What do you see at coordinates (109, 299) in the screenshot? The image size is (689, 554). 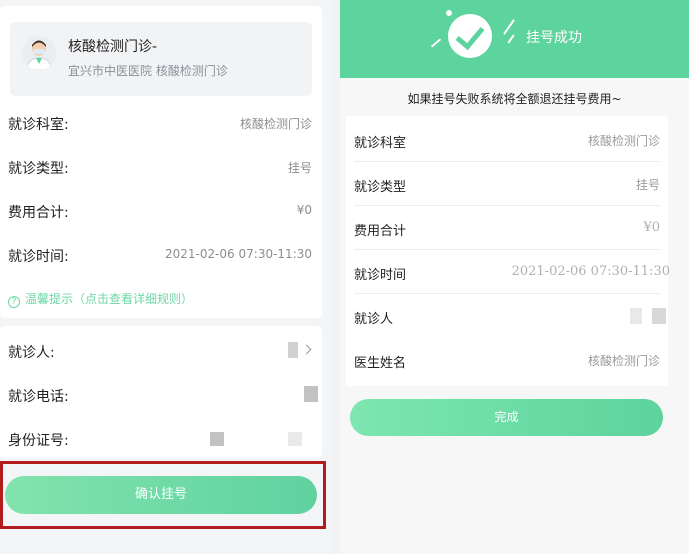 I see `reminder-text: 温馨提示（点击查看详细规则）` at bounding box center [109, 299].